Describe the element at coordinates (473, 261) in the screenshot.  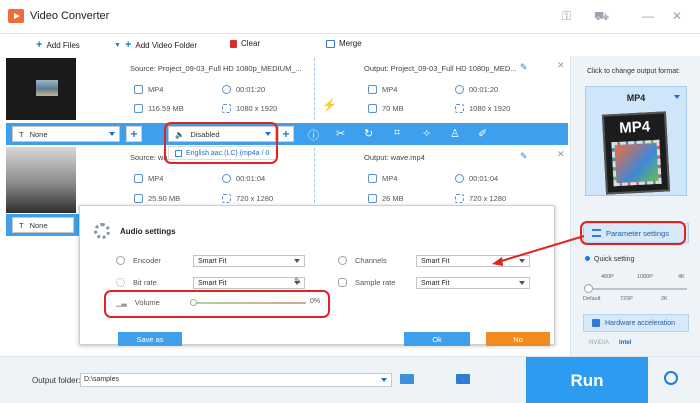
I see `channels-select: Smart Fit` at that location.